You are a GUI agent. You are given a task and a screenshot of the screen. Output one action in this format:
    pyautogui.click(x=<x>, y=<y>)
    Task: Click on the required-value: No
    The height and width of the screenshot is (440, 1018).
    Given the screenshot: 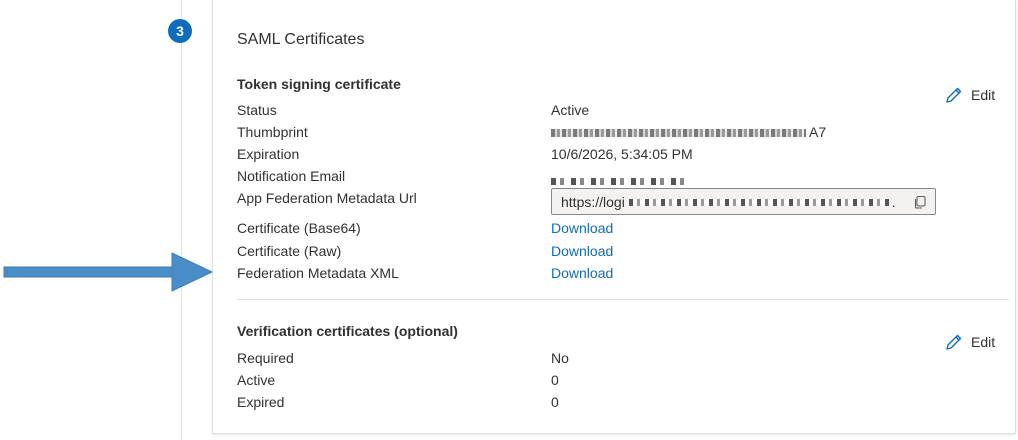 What is the action you would take?
    pyautogui.click(x=560, y=358)
    